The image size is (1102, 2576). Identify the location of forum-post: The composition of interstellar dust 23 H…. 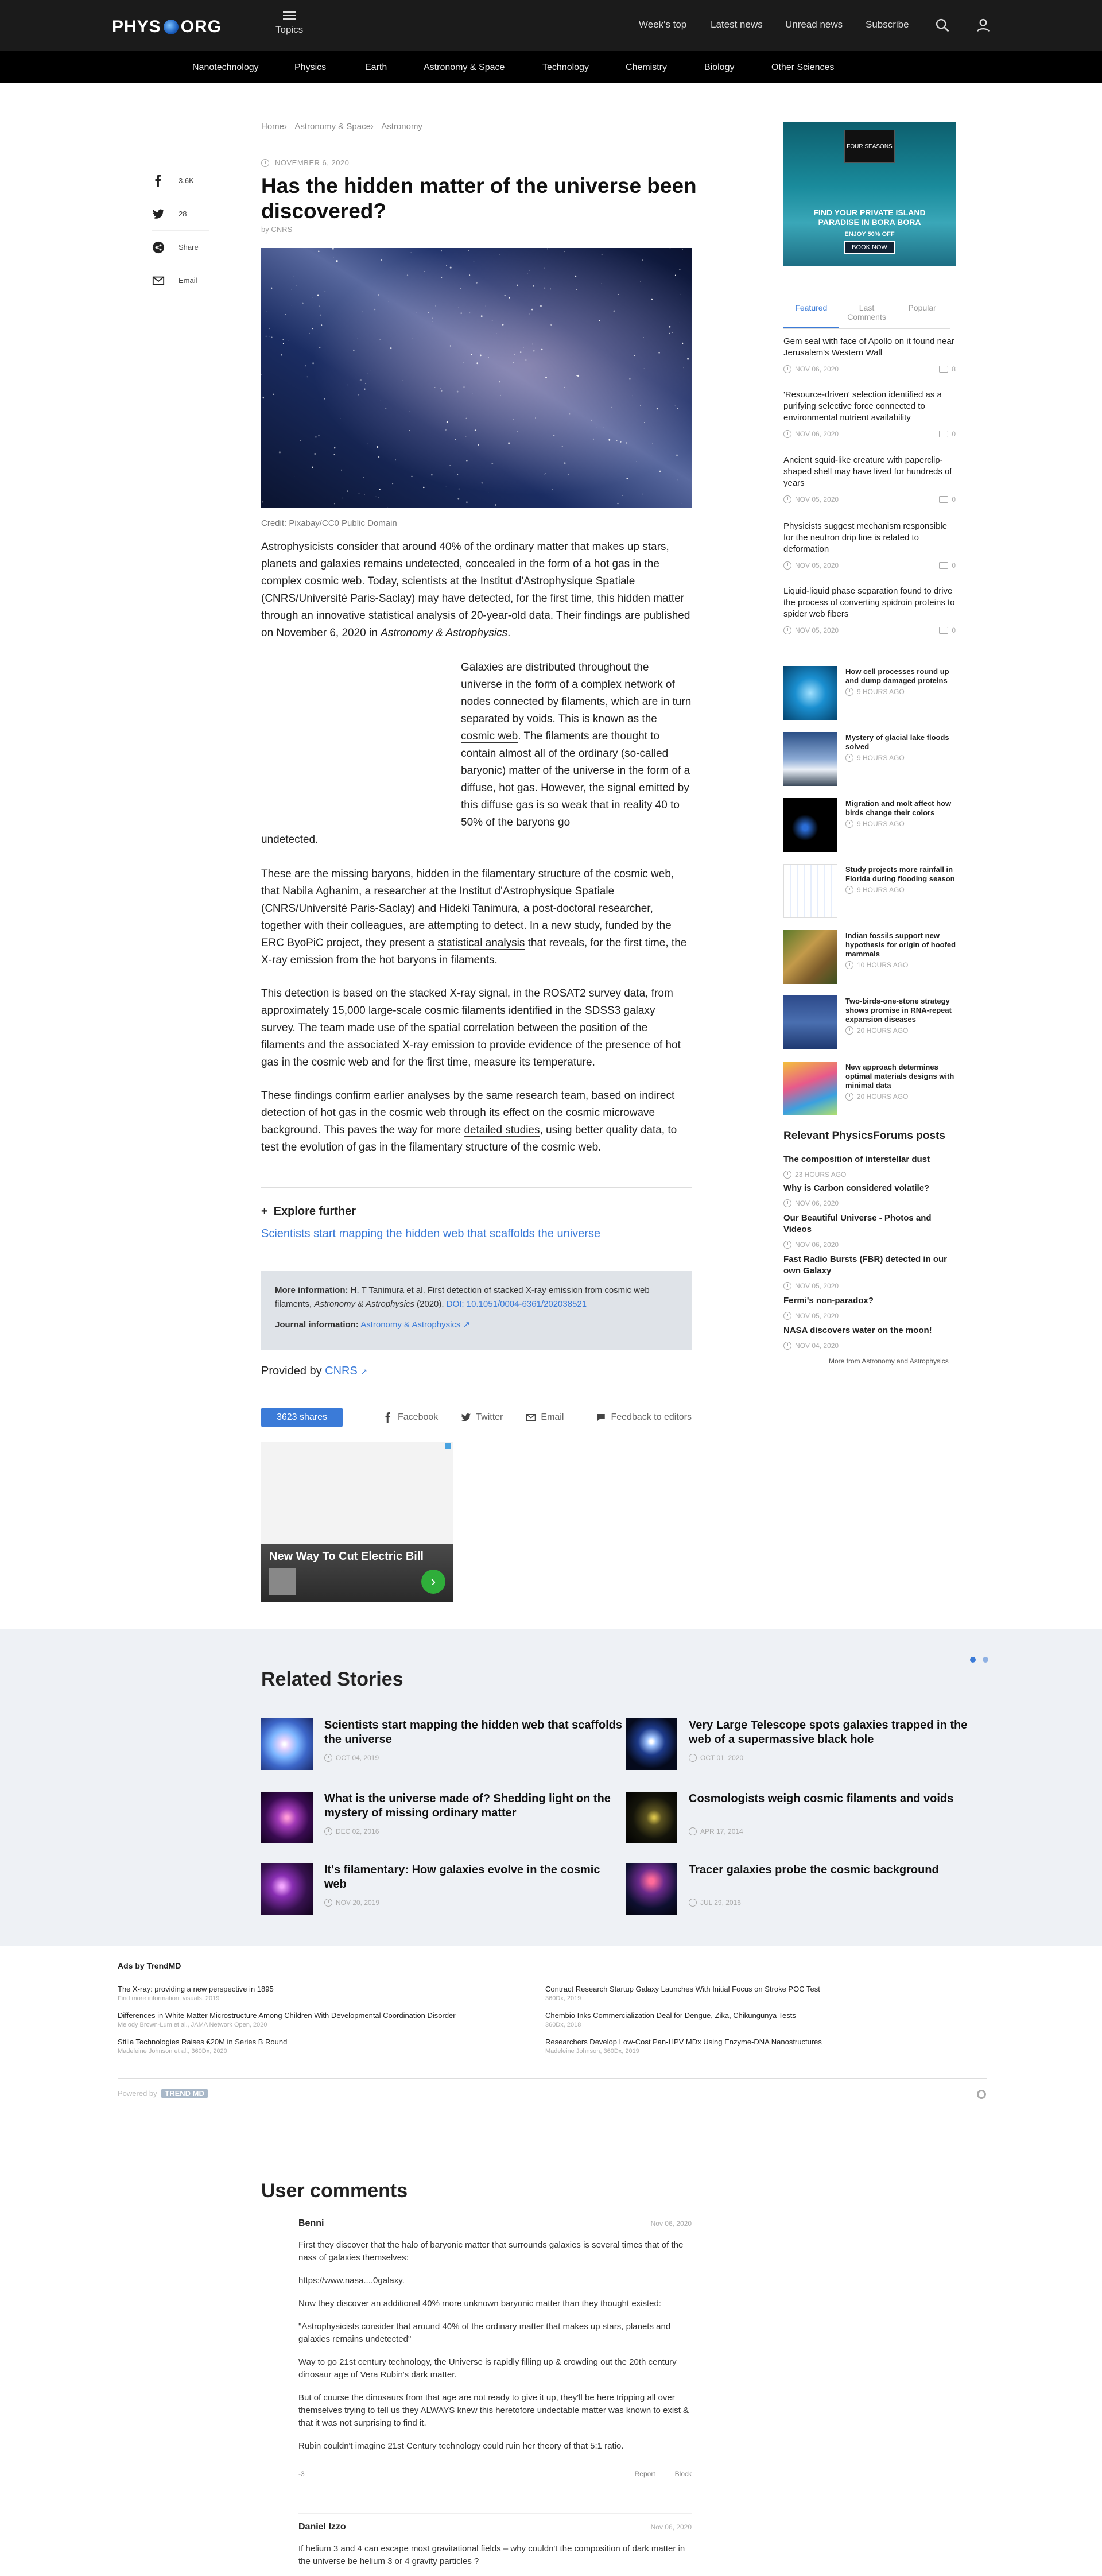
(872, 1168).